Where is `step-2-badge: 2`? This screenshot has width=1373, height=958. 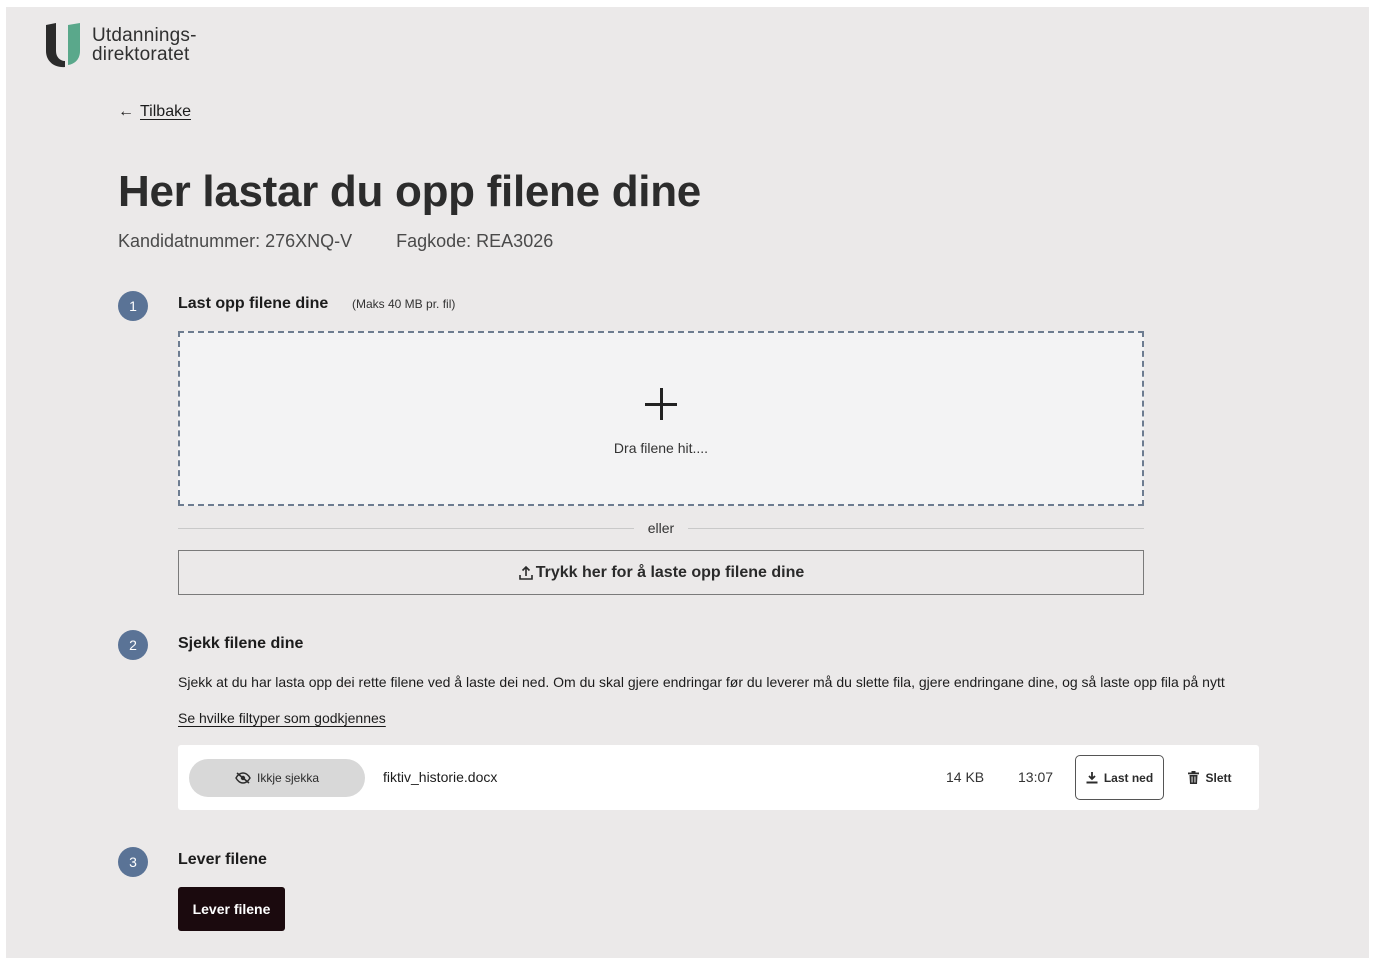 step-2-badge: 2 is located at coordinates (133, 645).